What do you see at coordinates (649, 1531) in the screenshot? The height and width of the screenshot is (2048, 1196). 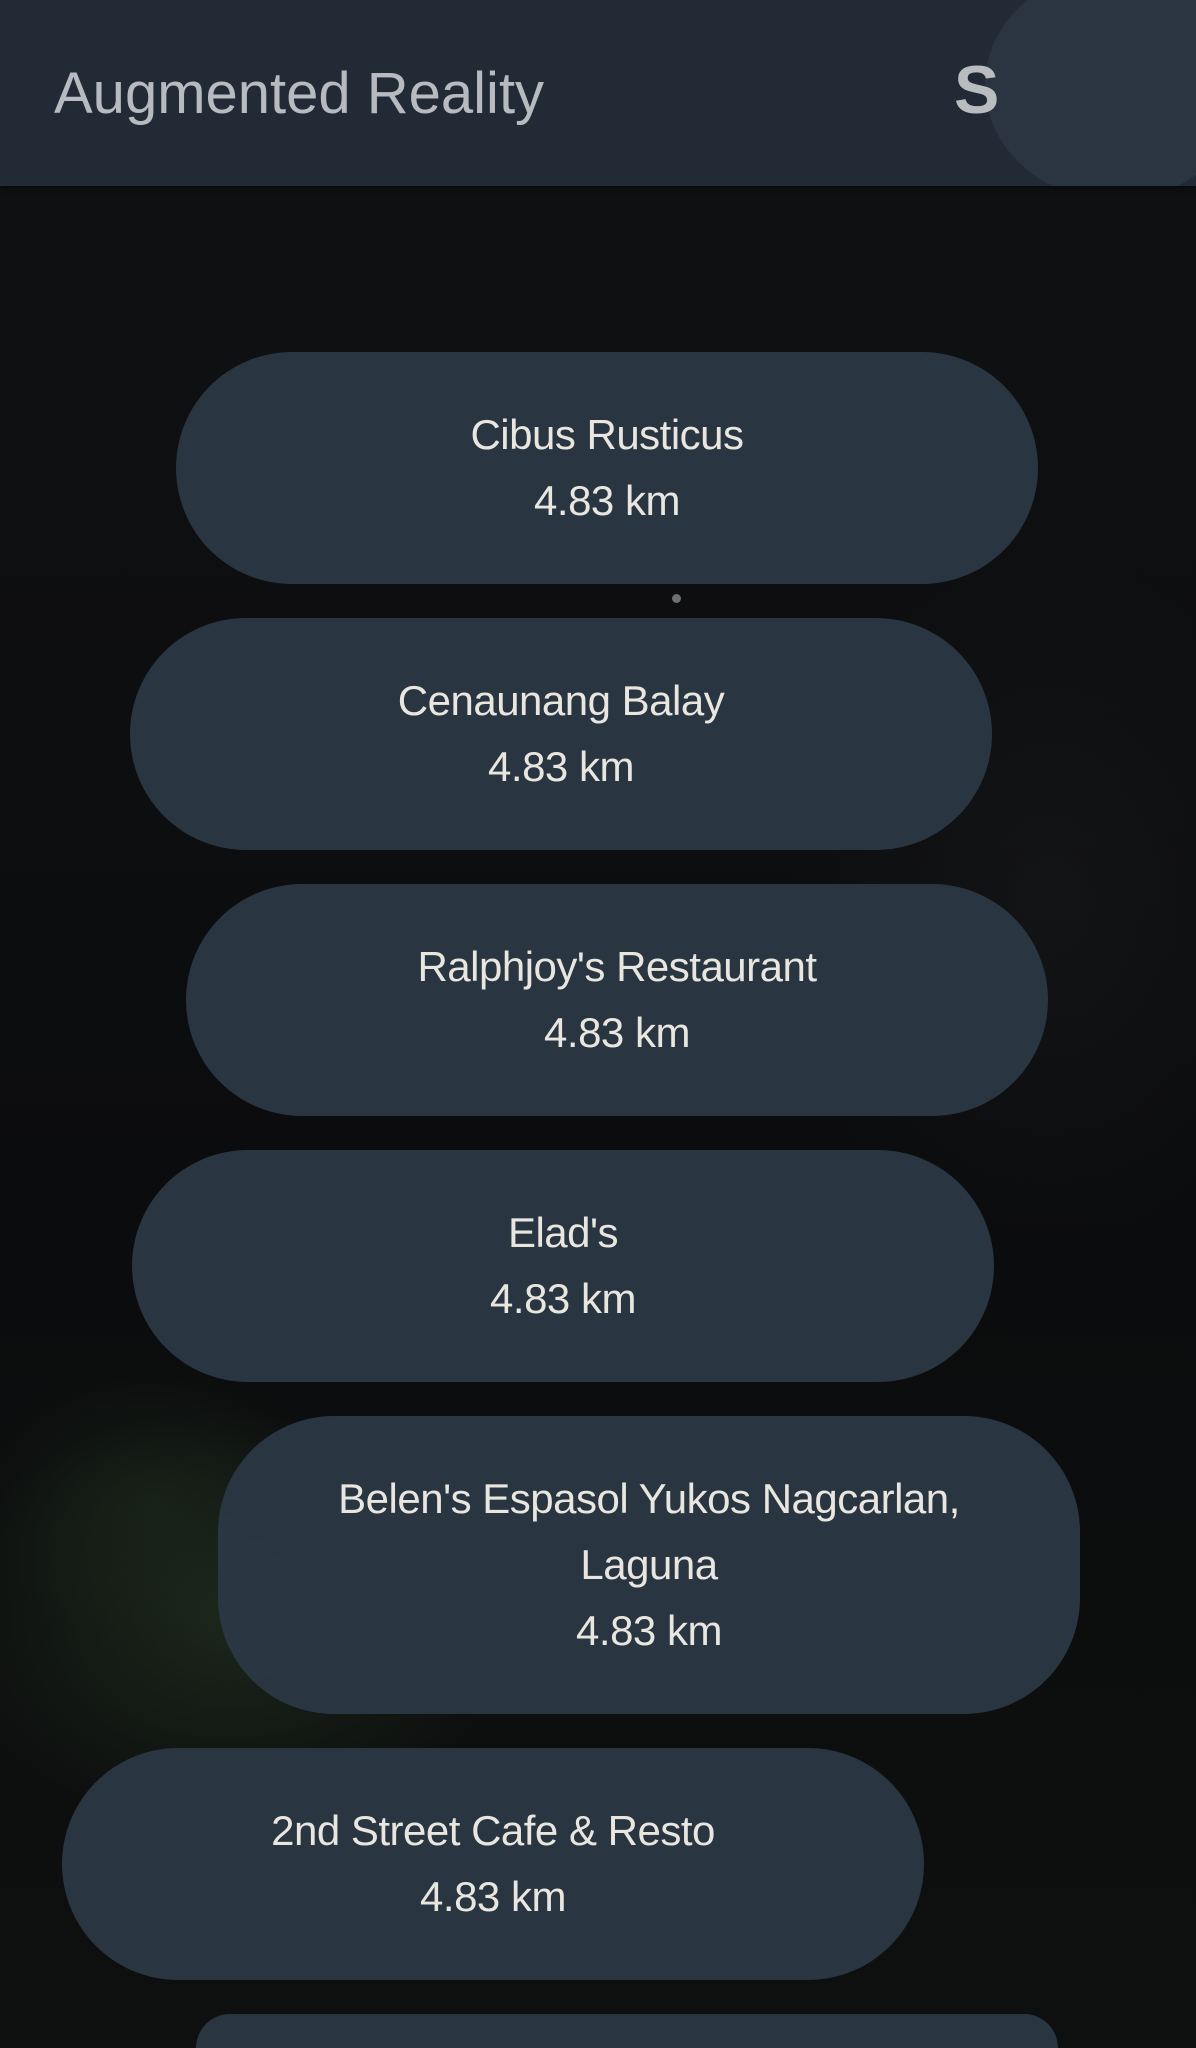 I see `place-name: Belen's Espasol Yukos Nagcarlan, Laguna` at bounding box center [649, 1531].